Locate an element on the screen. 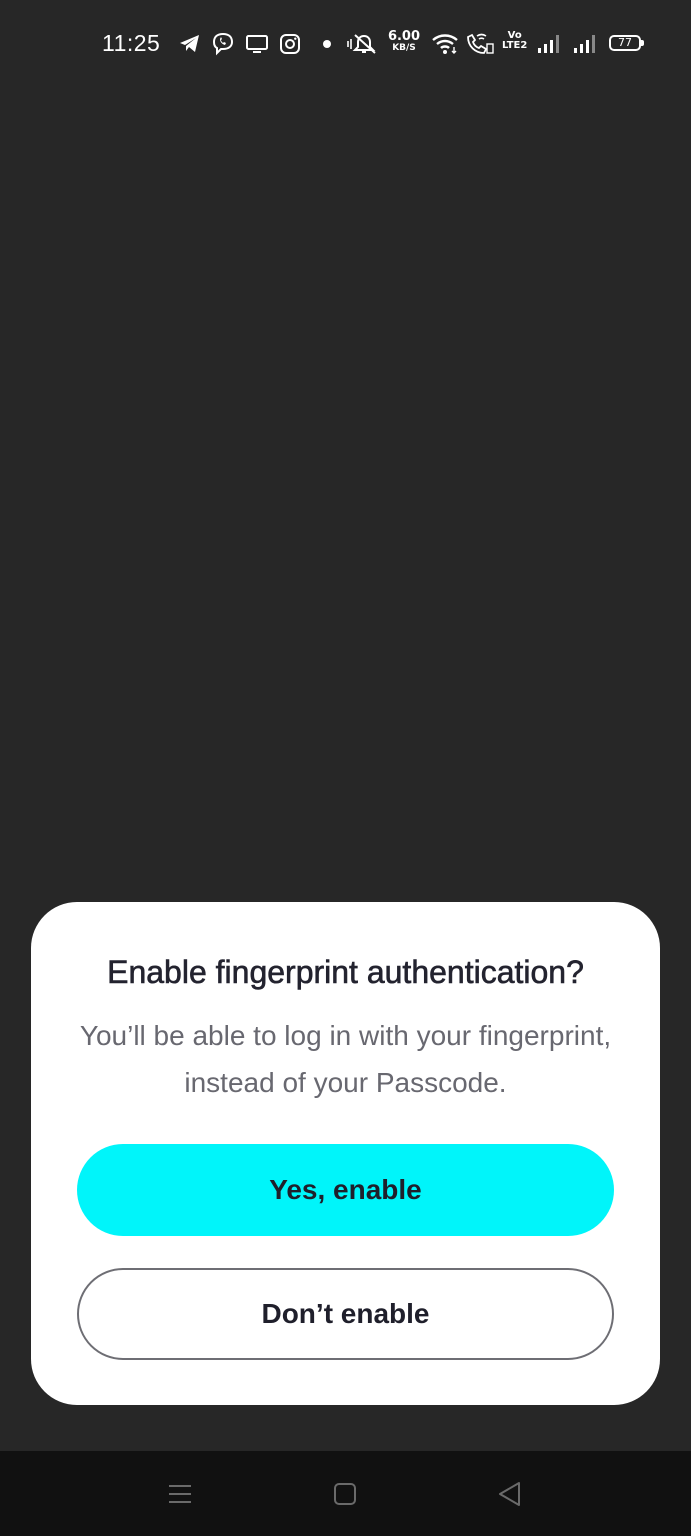 The width and height of the screenshot is (691, 1536). battery-icon: 77 is located at coordinates (626, 43).